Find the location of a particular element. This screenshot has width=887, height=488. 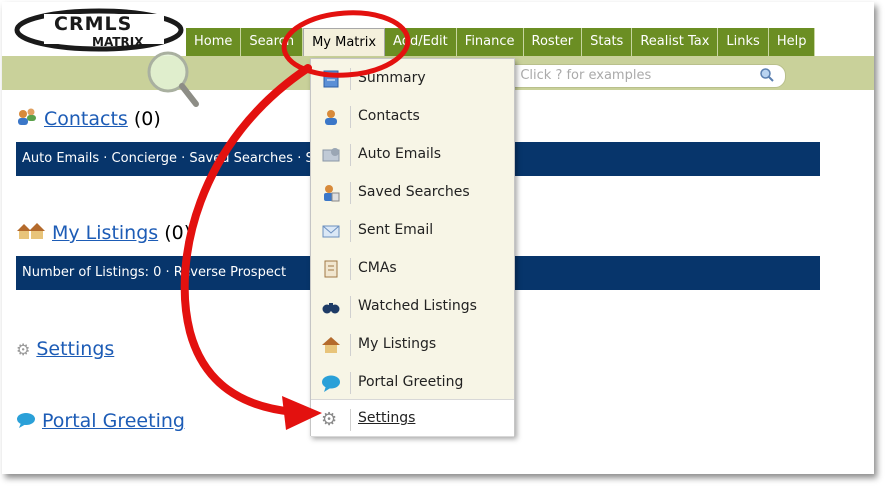

search-icon is located at coordinates (767, 75).